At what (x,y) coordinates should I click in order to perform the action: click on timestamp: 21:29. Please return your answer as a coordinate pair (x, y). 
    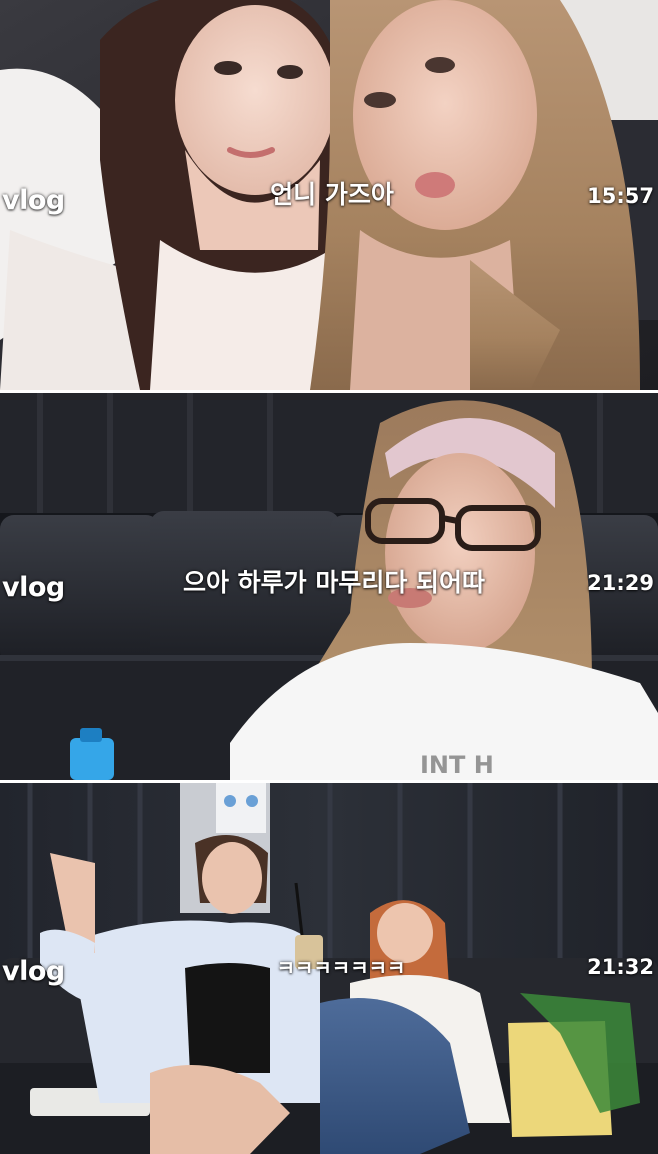
    Looking at the image, I should click on (620, 583).